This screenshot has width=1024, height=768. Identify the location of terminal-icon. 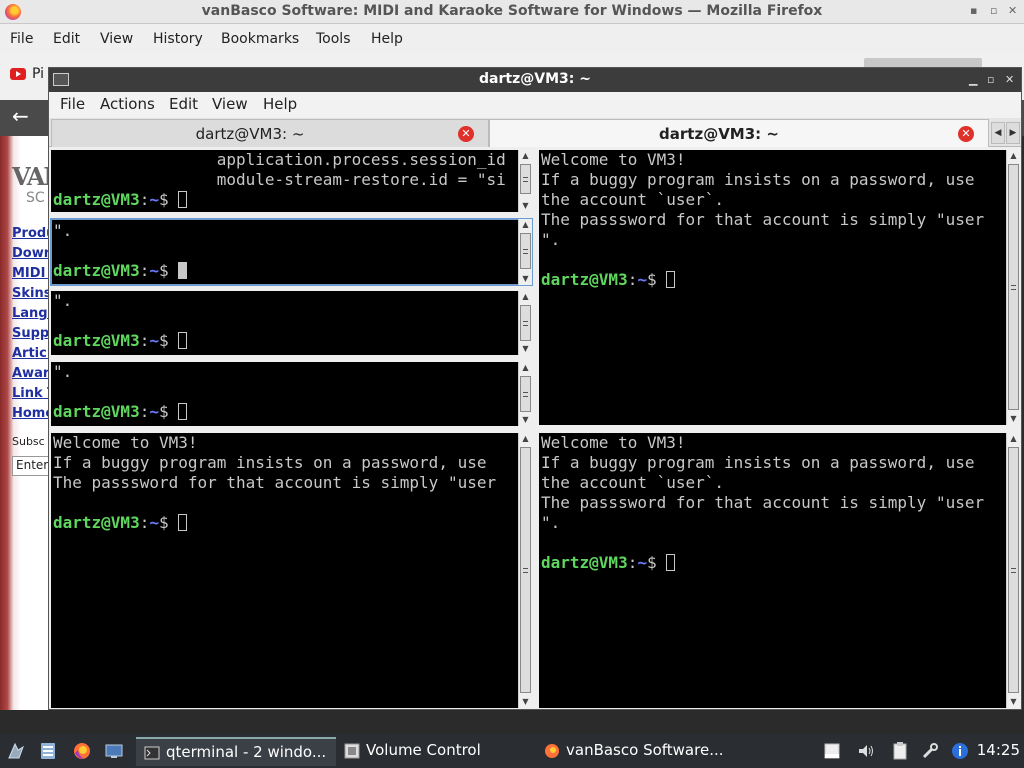
(152, 753).